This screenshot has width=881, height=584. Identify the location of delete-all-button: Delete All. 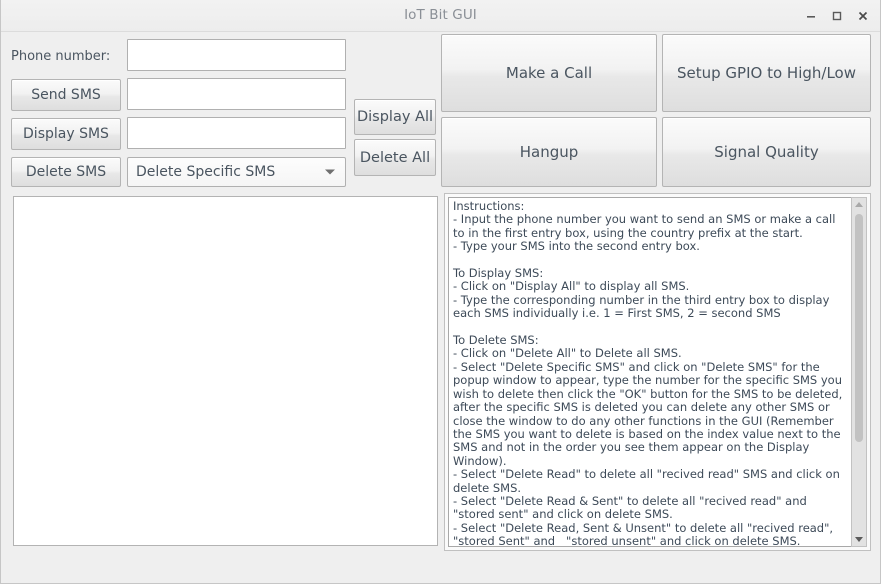
(395, 157).